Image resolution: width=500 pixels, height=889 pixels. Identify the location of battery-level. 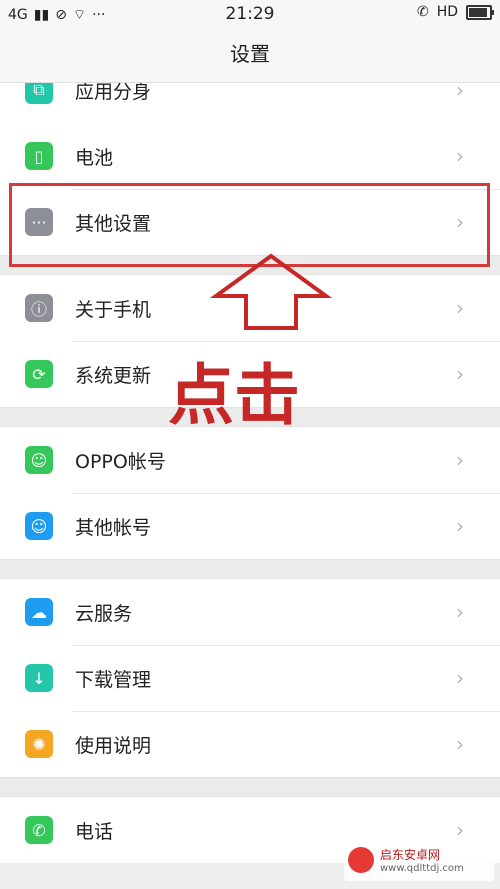
(478, 12).